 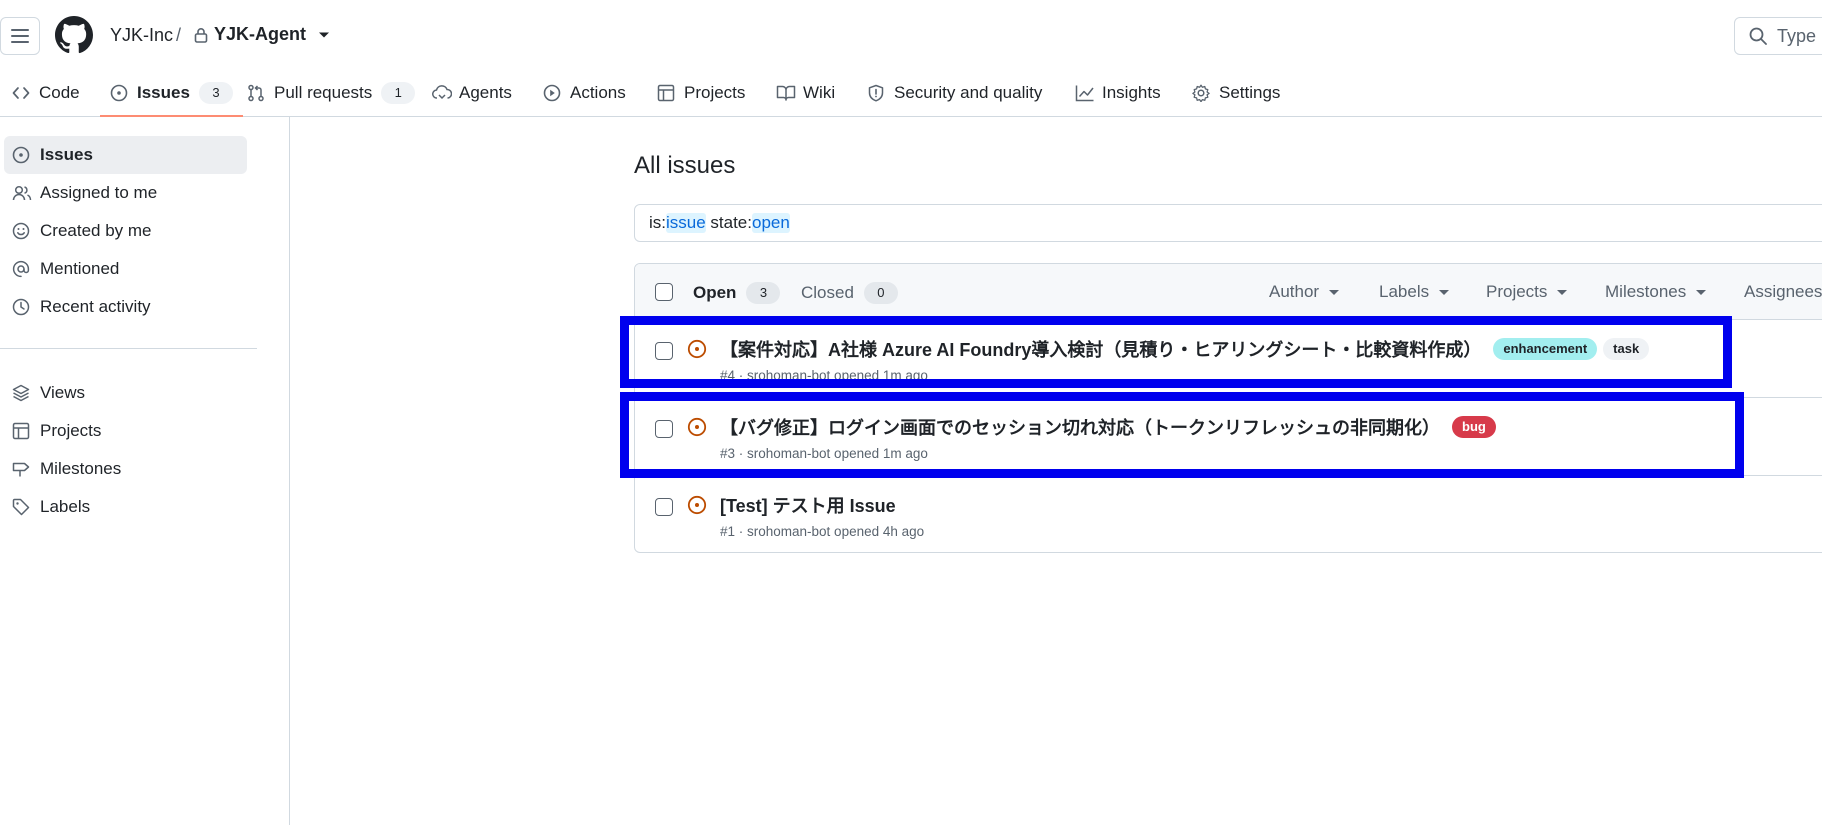 What do you see at coordinates (485, 92) in the screenshot?
I see `tab-agents-label: Agents` at bounding box center [485, 92].